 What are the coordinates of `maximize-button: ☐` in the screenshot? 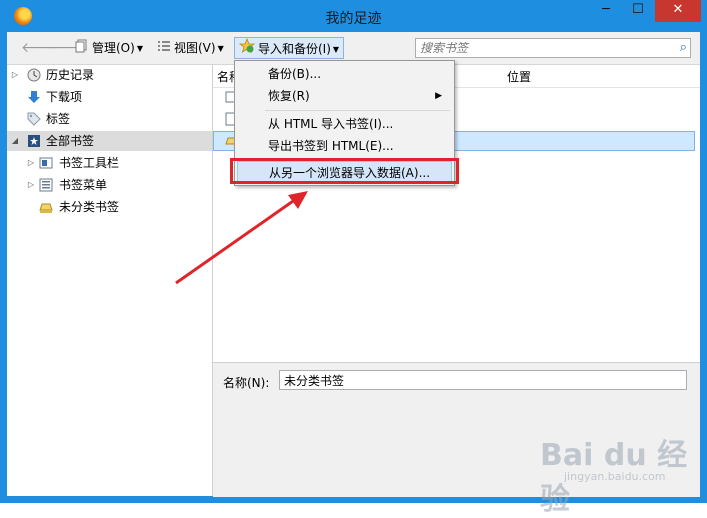 It's located at (638, 11).